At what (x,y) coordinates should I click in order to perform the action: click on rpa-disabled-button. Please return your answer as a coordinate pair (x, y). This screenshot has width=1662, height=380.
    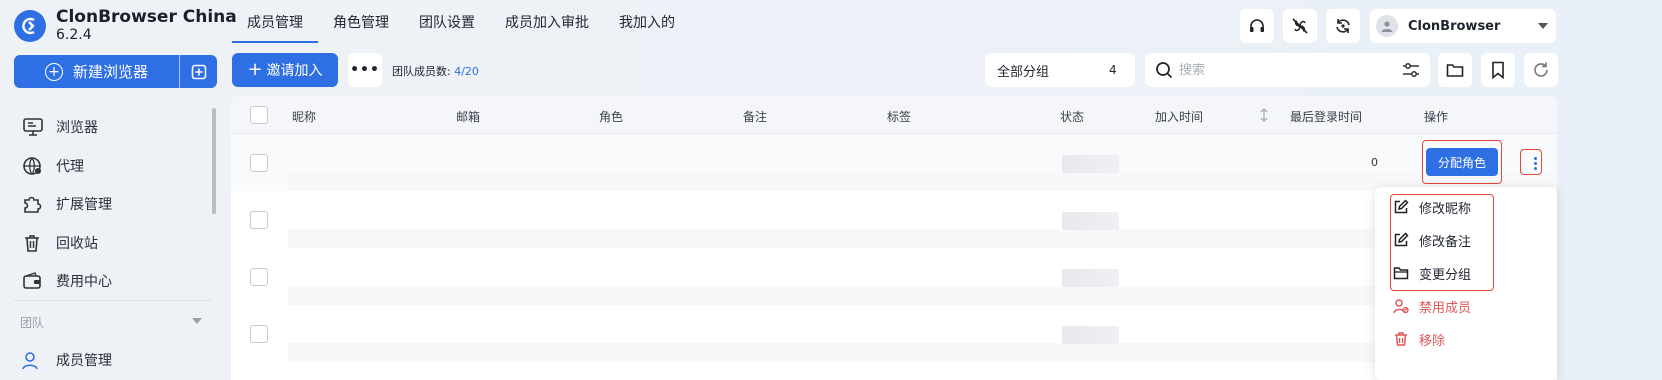
    Looking at the image, I should click on (1300, 26).